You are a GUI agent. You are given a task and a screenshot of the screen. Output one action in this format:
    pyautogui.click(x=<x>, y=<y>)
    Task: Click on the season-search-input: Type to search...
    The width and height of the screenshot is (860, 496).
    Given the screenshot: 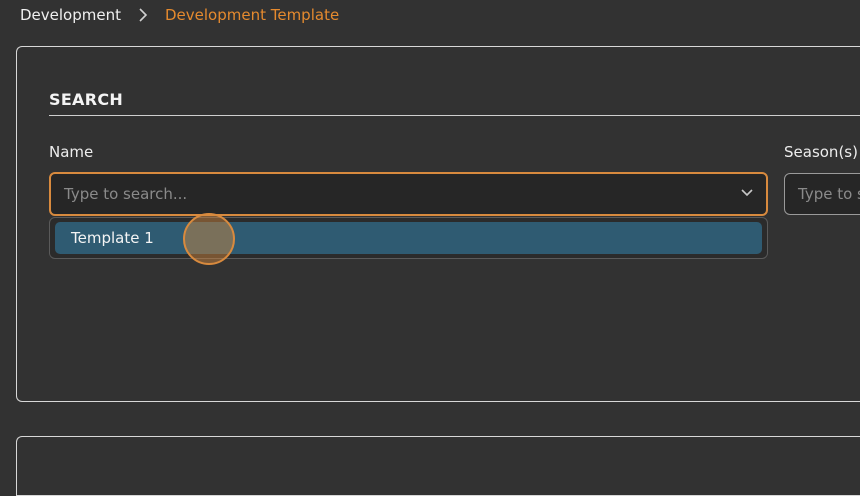 What is the action you would take?
    pyautogui.click(x=822, y=194)
    